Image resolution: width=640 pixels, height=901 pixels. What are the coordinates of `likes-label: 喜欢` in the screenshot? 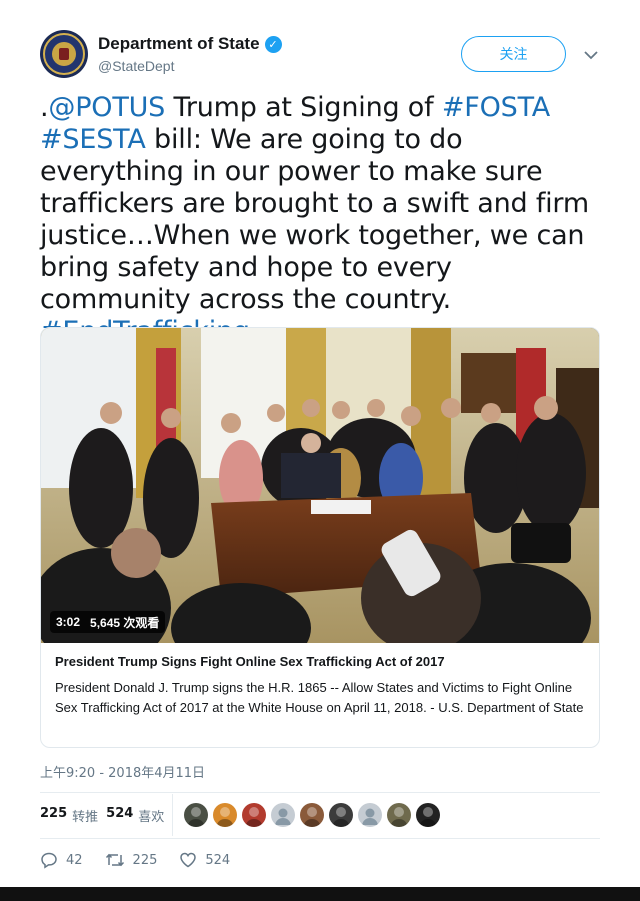 It's located at (151, 817).